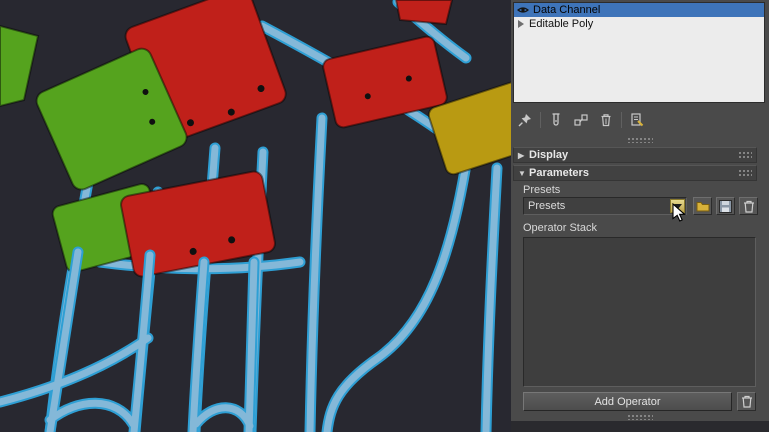  I want to click on rollout-parameters: ▼ Parameters, so click(635, 173).